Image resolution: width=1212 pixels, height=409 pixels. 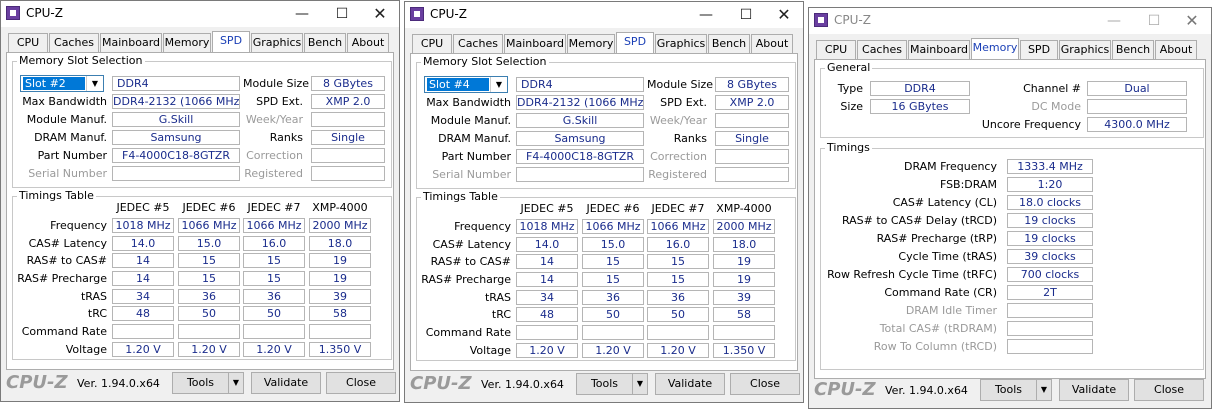 I want to click on slot-dropdown-value: Slot #2, so click(x=54, y=83).